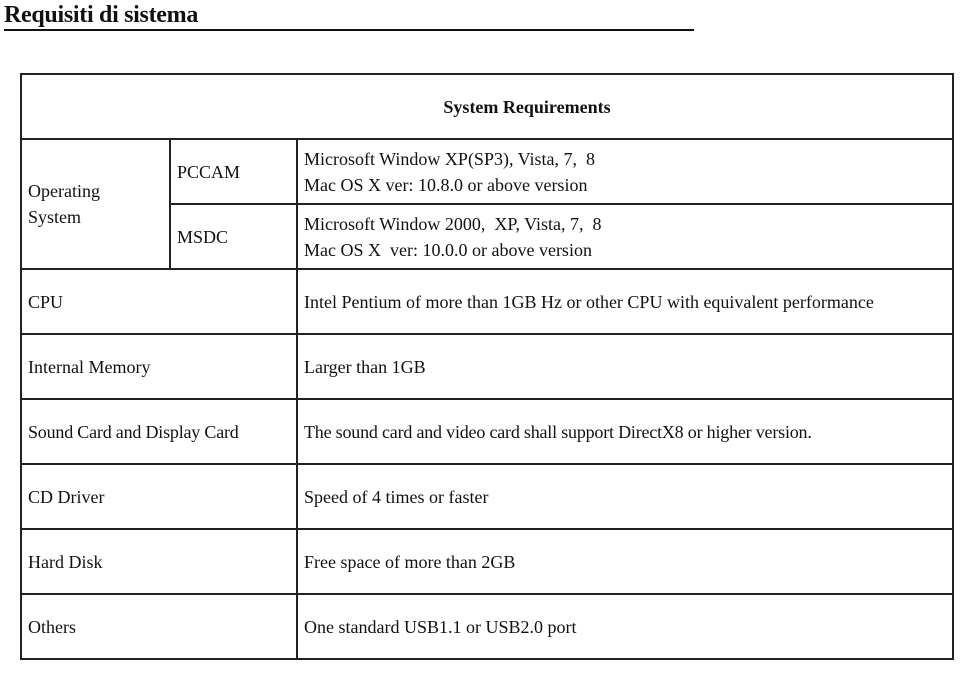  What do you see at coordinates (625, 561) in the screenshot?
I see `row-value: Free space of more than 2GB` at bounding box center [625, 561].